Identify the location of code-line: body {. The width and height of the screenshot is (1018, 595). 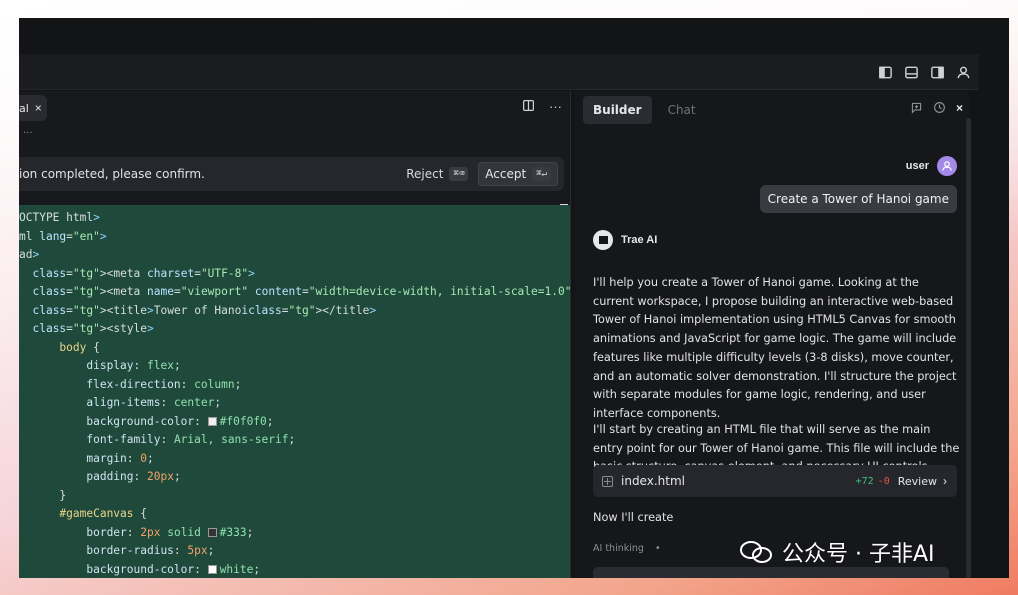
(79, 347).